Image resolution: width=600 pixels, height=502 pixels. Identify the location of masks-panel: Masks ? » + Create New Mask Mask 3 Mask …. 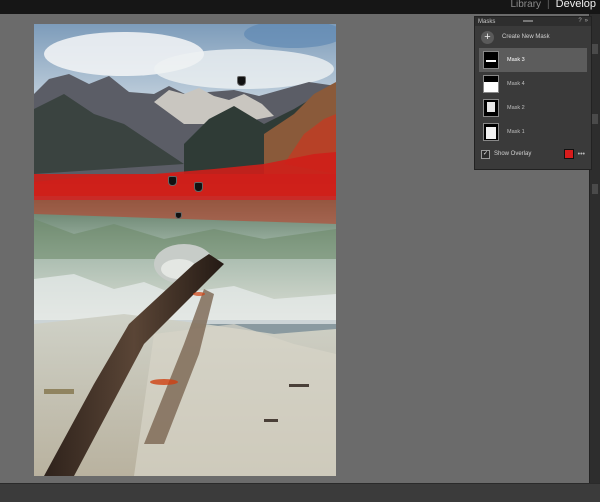
(533, 93).